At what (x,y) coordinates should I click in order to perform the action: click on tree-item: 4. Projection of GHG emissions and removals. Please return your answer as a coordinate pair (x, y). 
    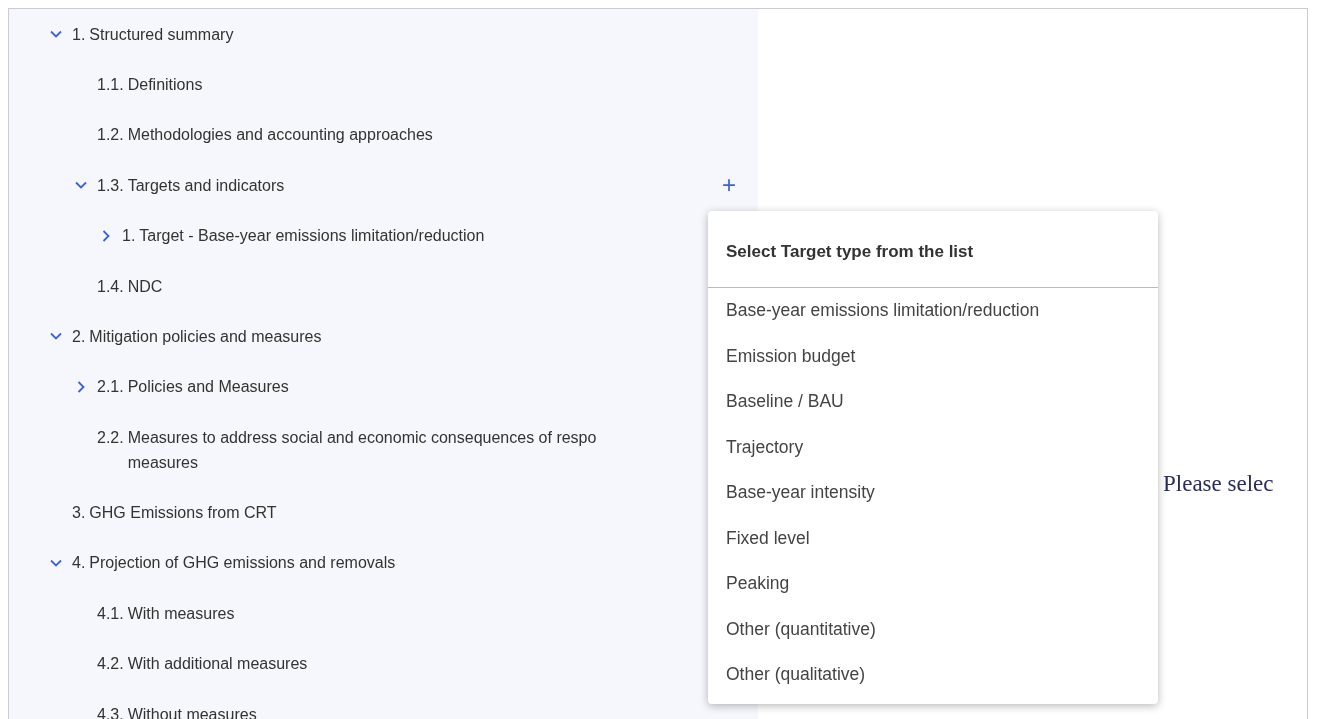
    Looking at the image, I should click on (234, 563).